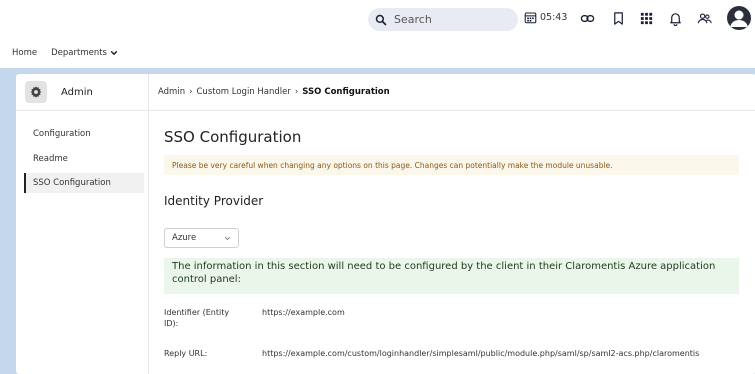 The image size is (755, 374). I want to click on identity-provider-value: Azure, so click(184, 238).